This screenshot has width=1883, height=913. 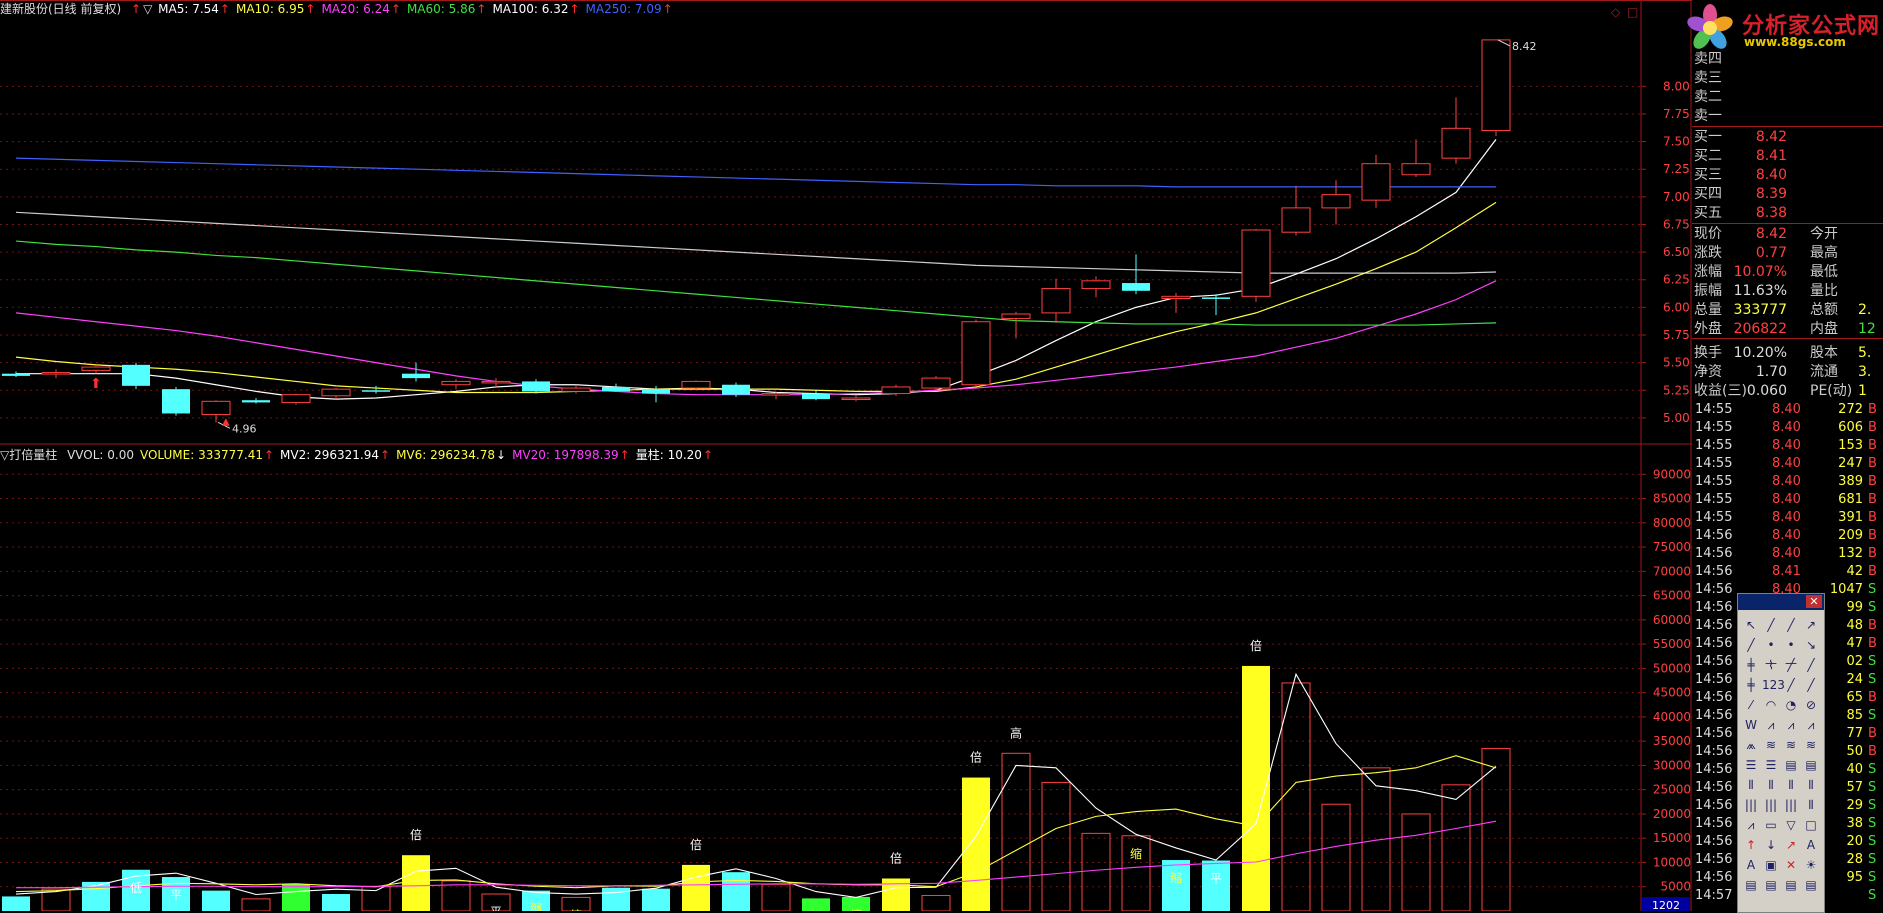 What do you see at coordinates (1811, 645) in the screenshot?
I see `drawing-tool-icon: ↘` at bounding box center [1811, 645].